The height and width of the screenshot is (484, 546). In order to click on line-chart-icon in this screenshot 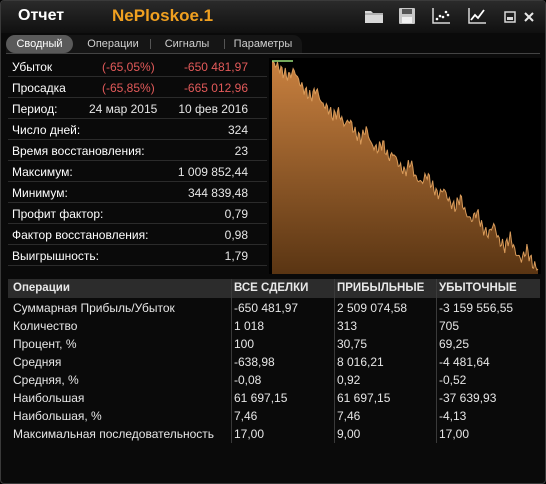, I will do `click(477, 16)`.